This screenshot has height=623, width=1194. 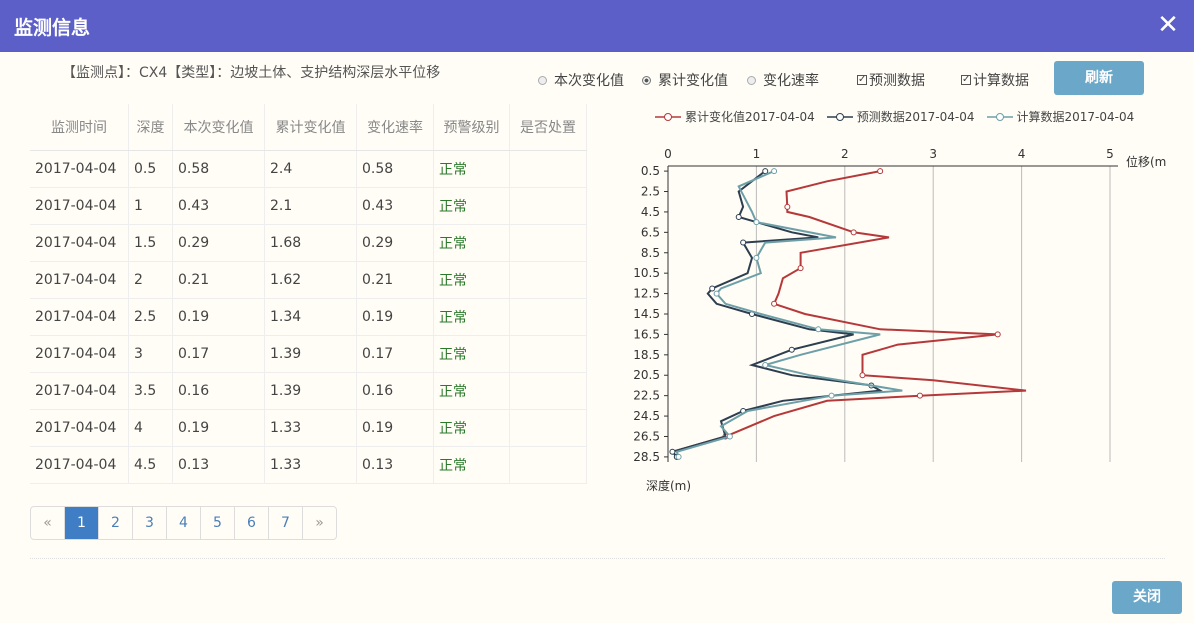 I want to click on pagination: « 1 2 3 4 5 6 7 », so click(x=183, y=523).